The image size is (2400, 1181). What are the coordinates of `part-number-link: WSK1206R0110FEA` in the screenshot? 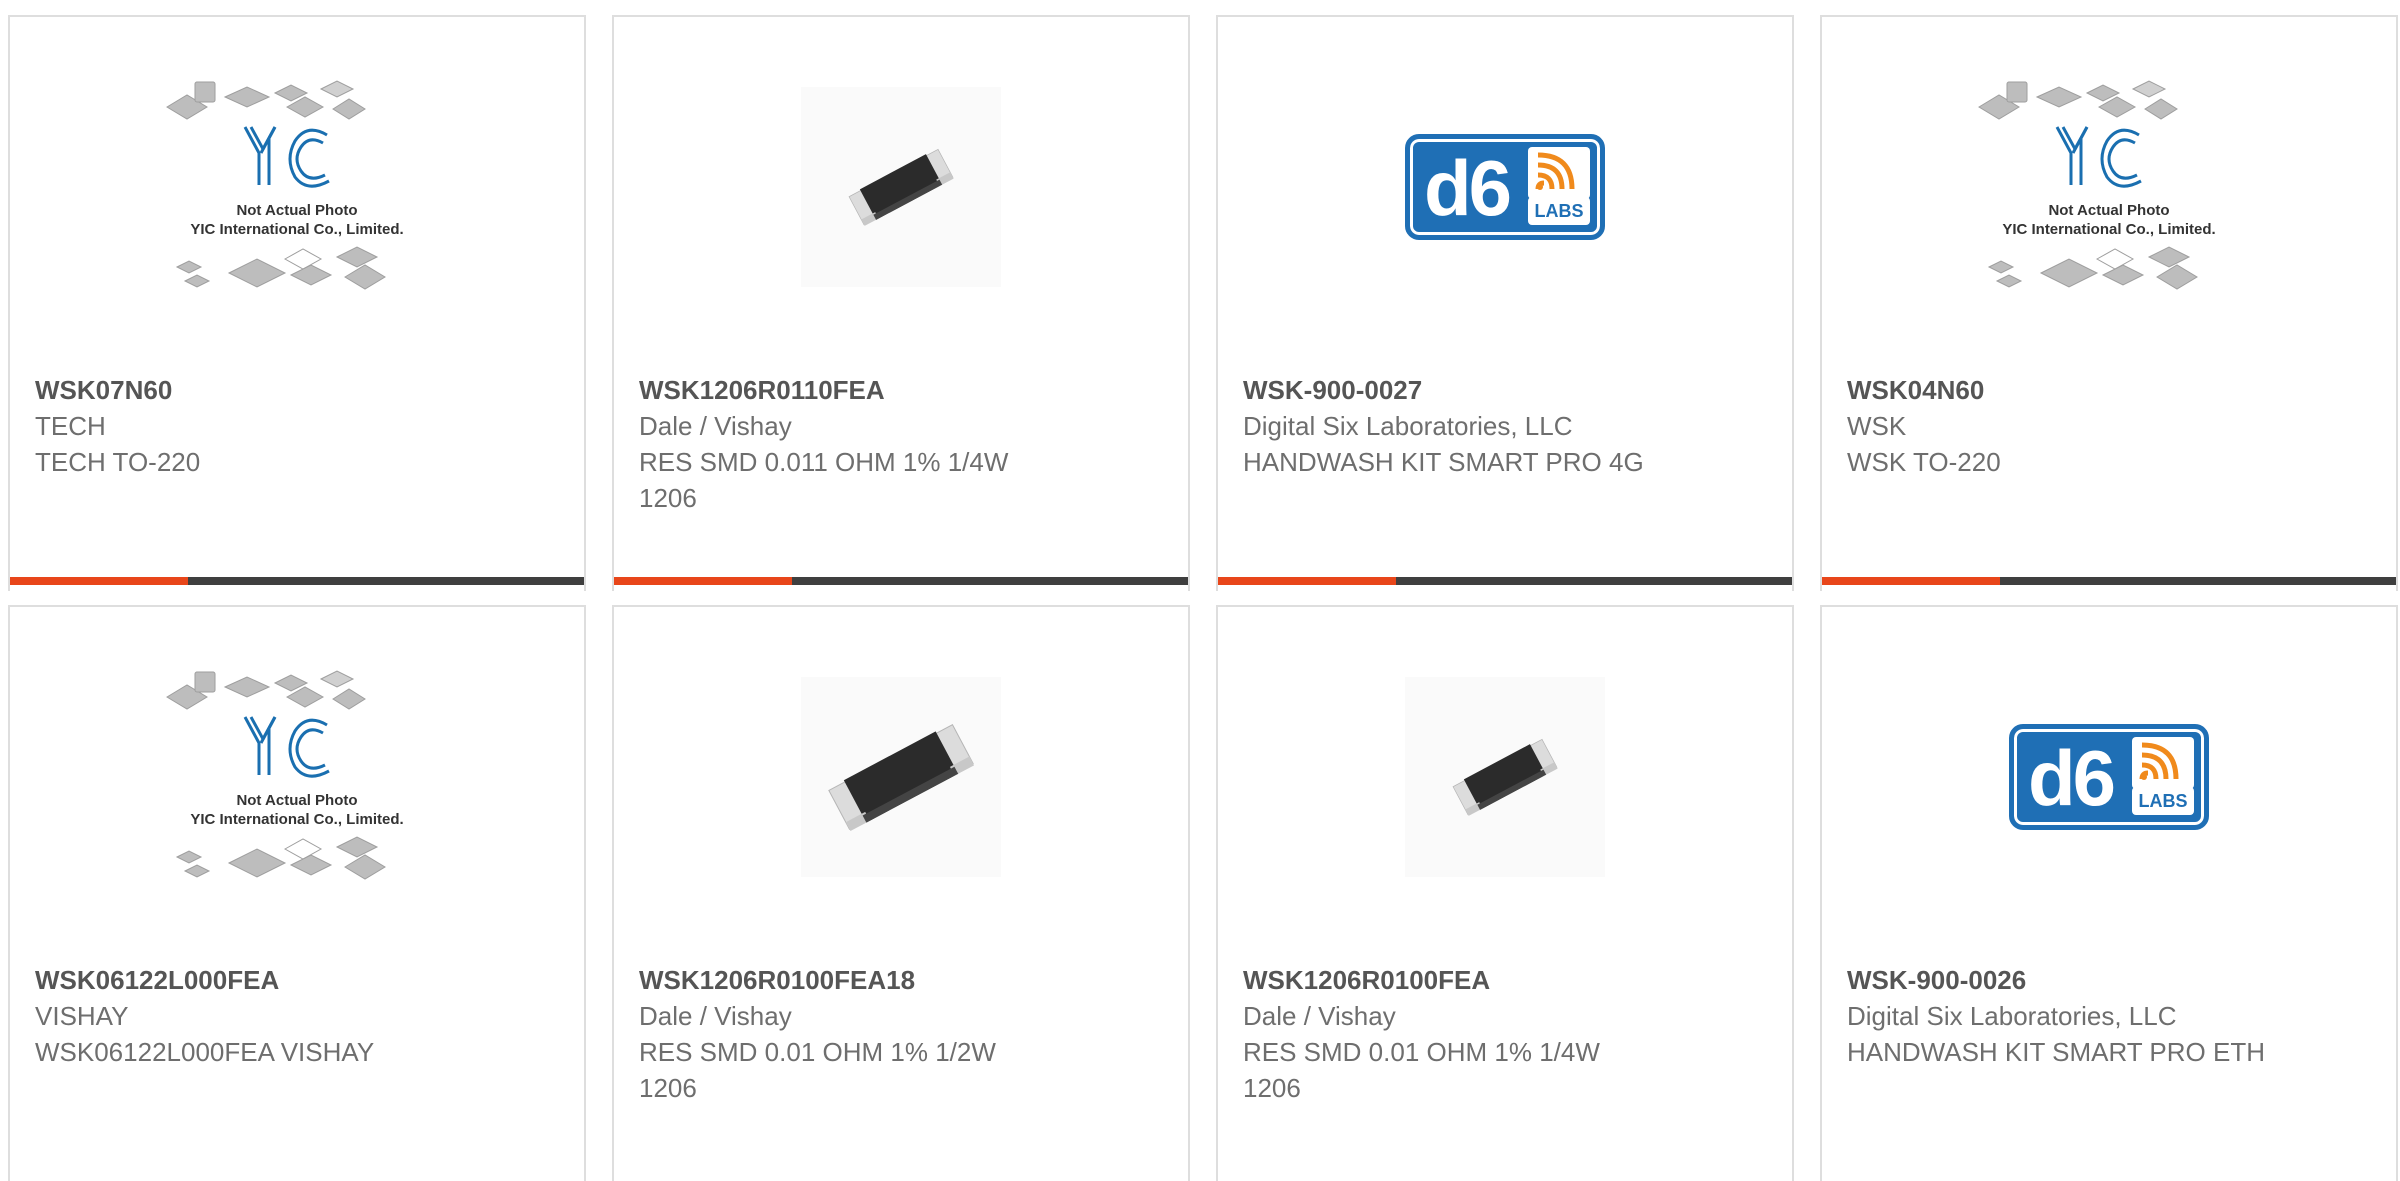 It's located at (849, 390).